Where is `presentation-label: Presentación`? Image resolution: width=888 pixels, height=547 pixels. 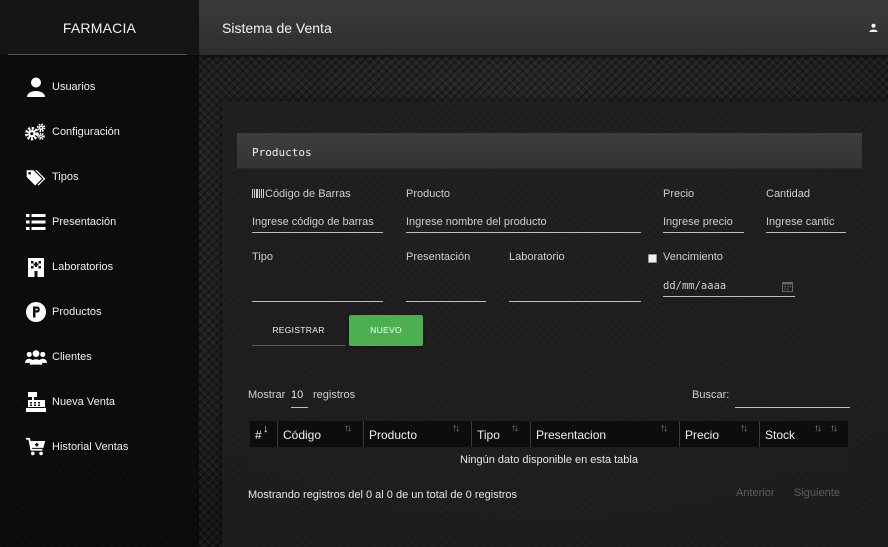
presentation-label: Presentación is located at coordinates (438, 257).